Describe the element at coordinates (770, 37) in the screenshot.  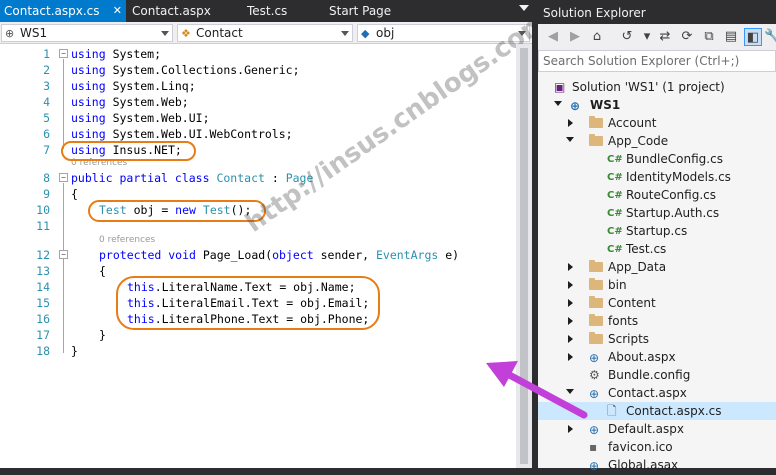
I see `properties-icon: 🔧` at that location.